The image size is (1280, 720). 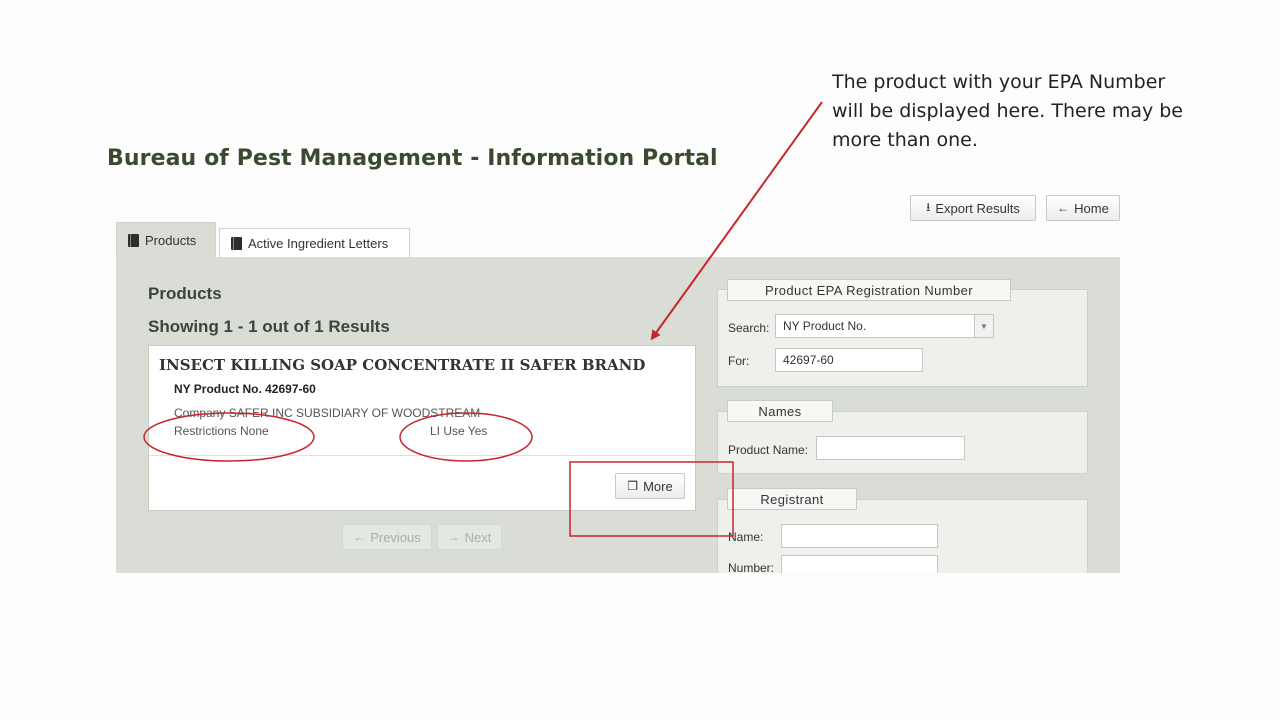 I want to click on more-button: ❐ More, so click(x=650, y=486).